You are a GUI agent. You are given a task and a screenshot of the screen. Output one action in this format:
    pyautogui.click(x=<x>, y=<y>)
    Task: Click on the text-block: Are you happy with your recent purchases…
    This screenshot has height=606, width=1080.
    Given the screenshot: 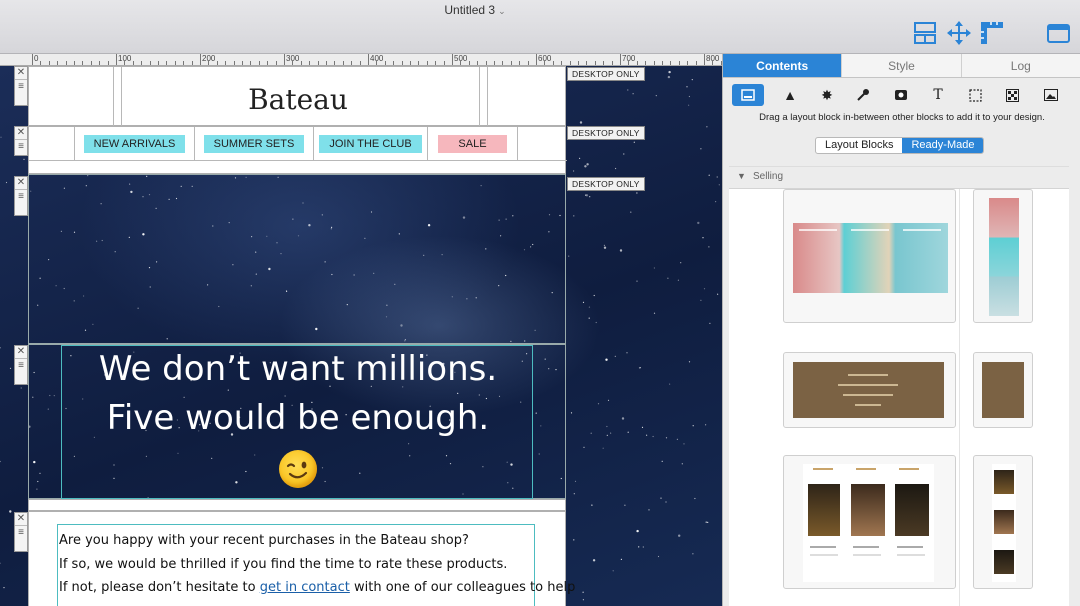 What is the action you would take?
    pyautogui.click(x=301, y=558)
    